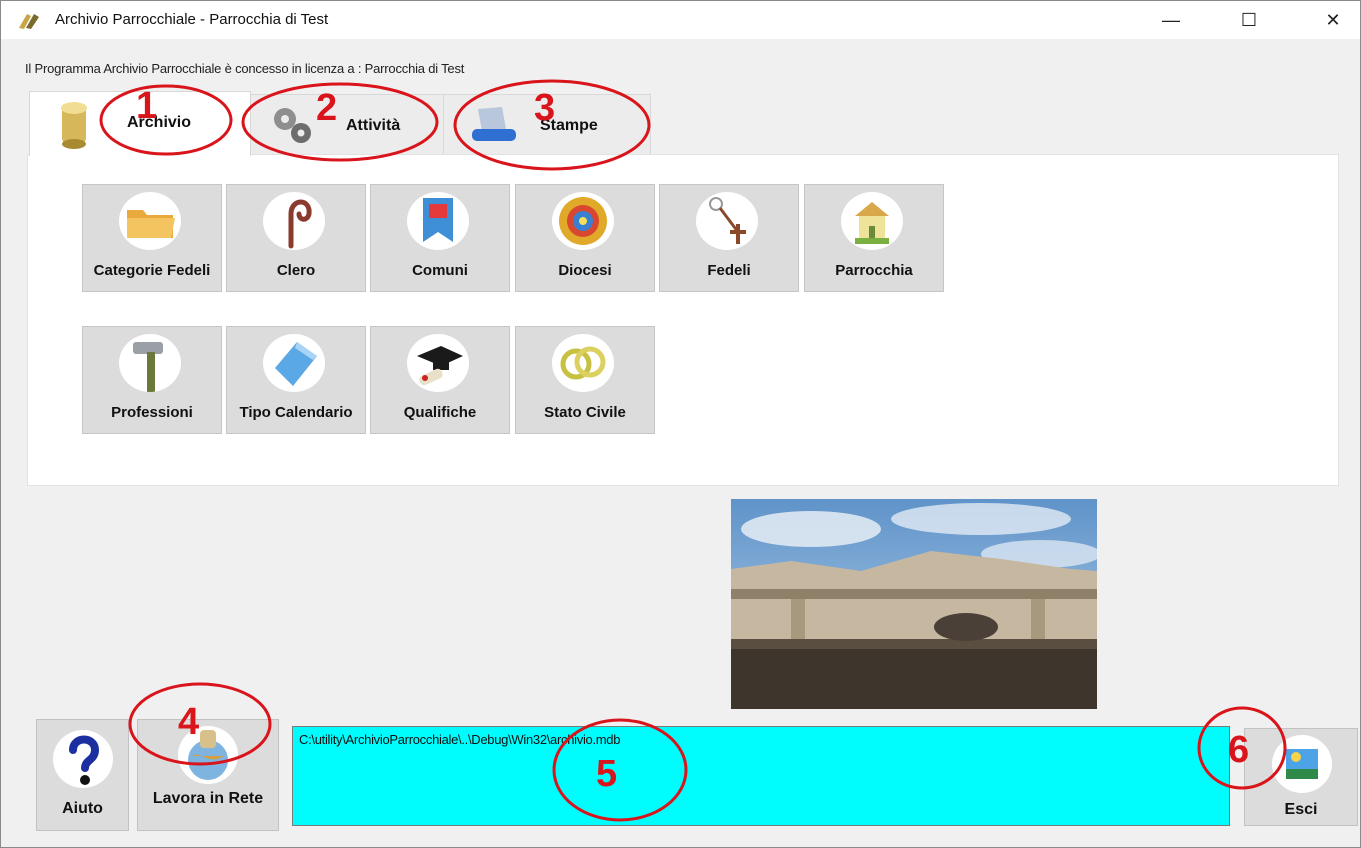 The height and width of the screenshot is (848, 1361). Describe the element at coordinates (583, 363) in the screenshot. I see `rings-icon` at that location.